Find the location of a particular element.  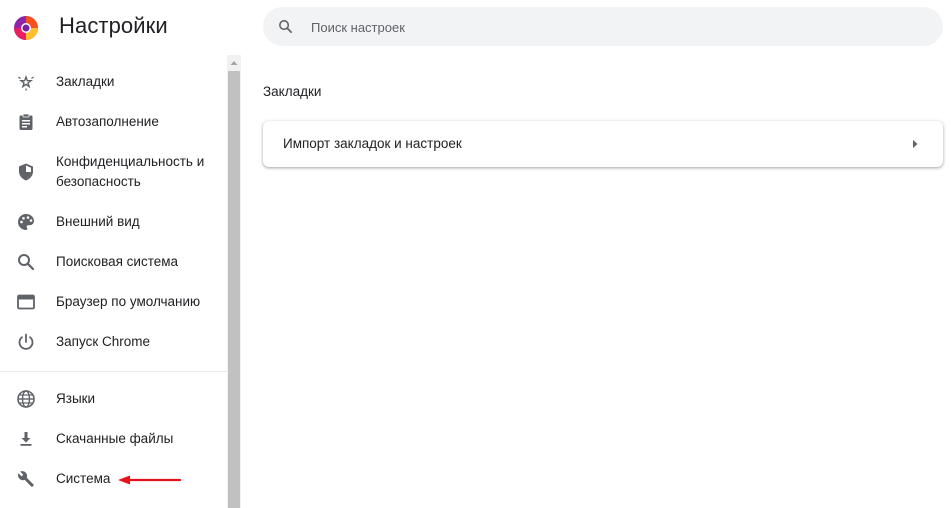

sidebar-item-languages: Языки is located at coordinates (113, 399).